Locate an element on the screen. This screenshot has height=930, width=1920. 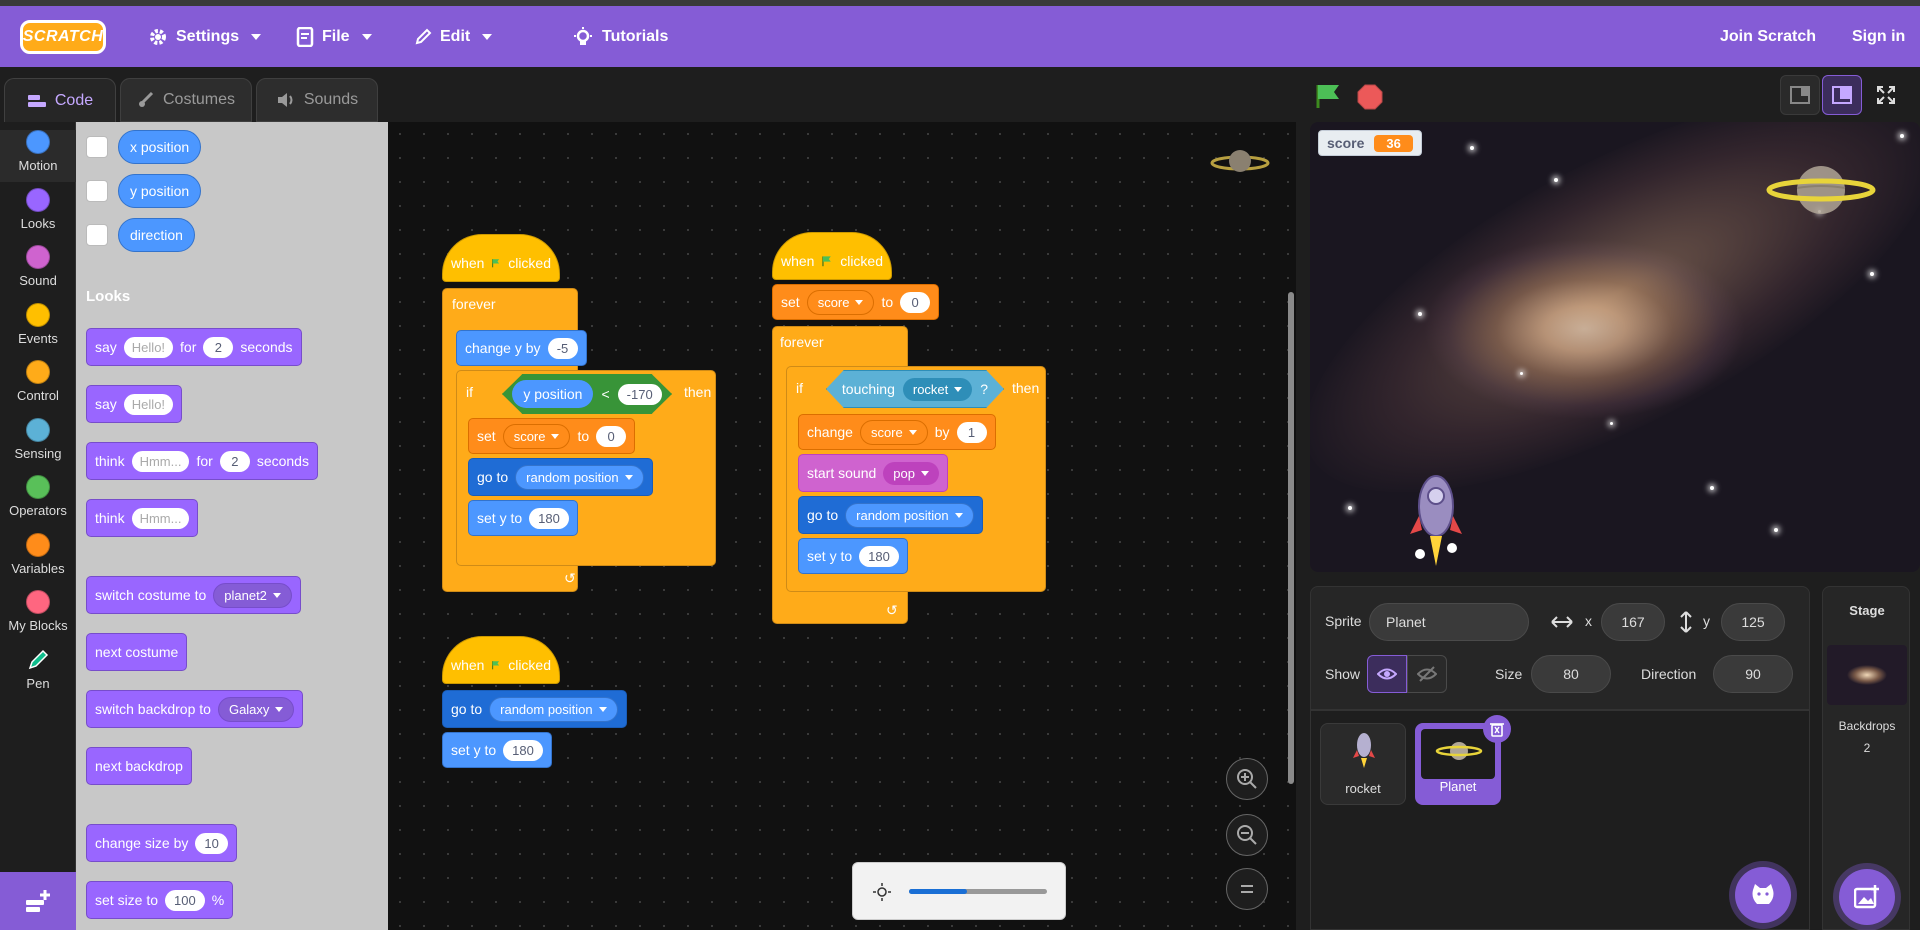
size-input: 80 is located at coordinates (1571, 674).